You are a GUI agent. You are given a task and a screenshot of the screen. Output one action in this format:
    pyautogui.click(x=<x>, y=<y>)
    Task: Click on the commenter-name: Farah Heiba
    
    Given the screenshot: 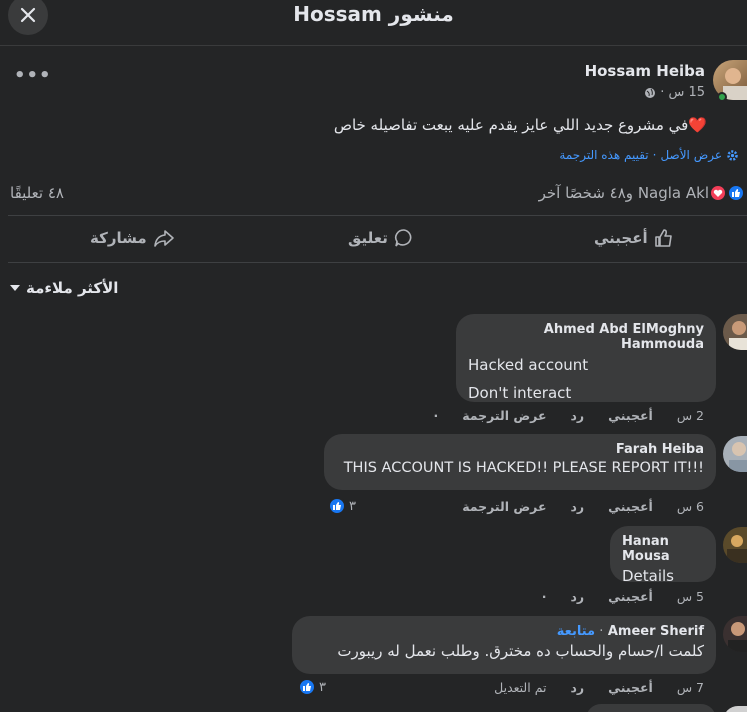 What is the action you would take?
    pyautogui.click(x=520, y=449)
    